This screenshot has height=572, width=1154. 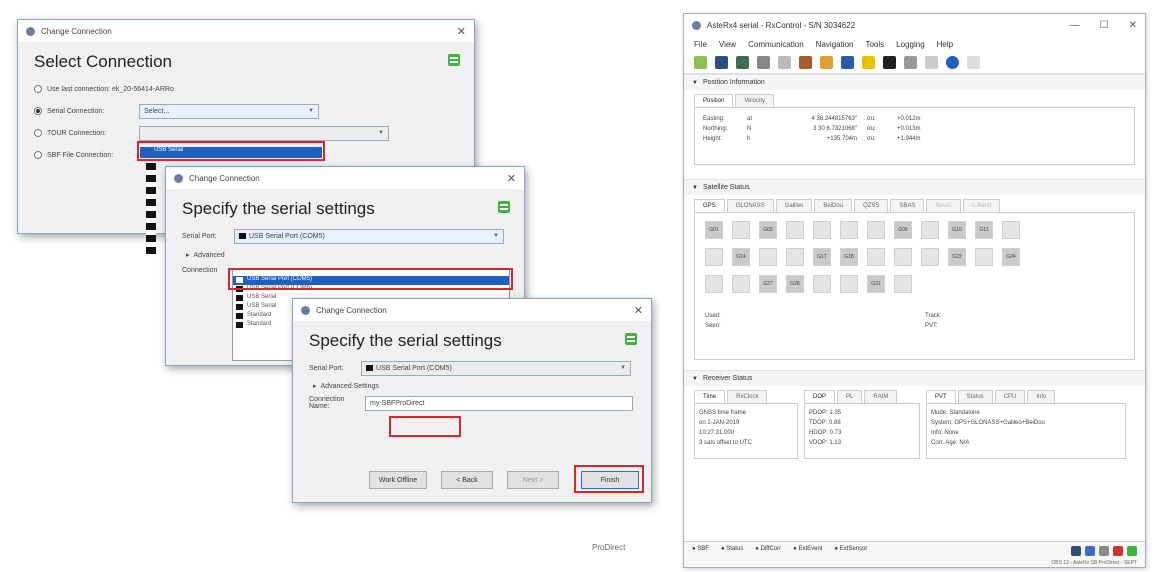 I want to click on tab-raim: RAIM, so click(x=881, y=396).